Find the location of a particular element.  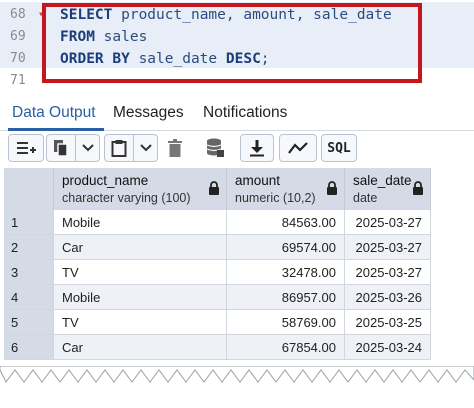

table-cell: 58769.00 is located at coordinates (286, 322).